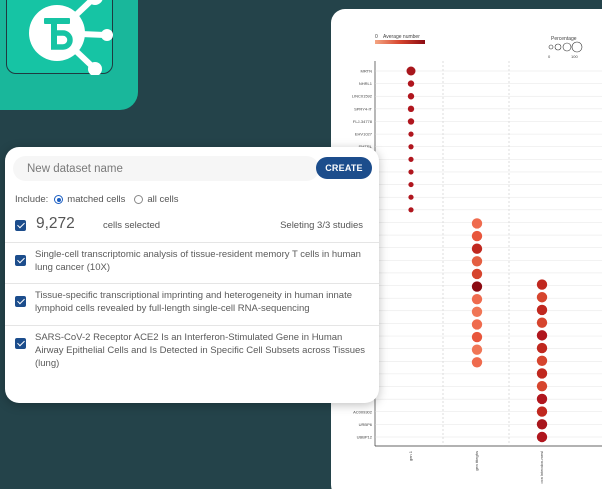  I want to click on gene-label: FLJ-34778, so click(363, 121).